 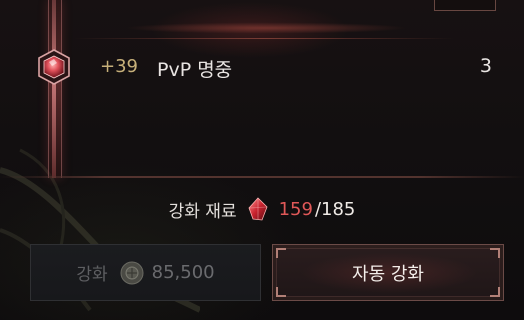 What do you see at coordinates (92, 275) in the screenshot?
I see `enhance-button-label: 강화` at bounding box center [92, 275].